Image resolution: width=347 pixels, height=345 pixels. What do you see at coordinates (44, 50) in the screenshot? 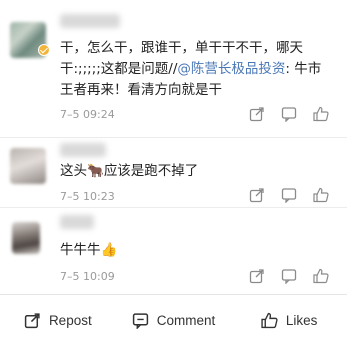
I see `verified-badge-icon` at bounding box center [44, 50].